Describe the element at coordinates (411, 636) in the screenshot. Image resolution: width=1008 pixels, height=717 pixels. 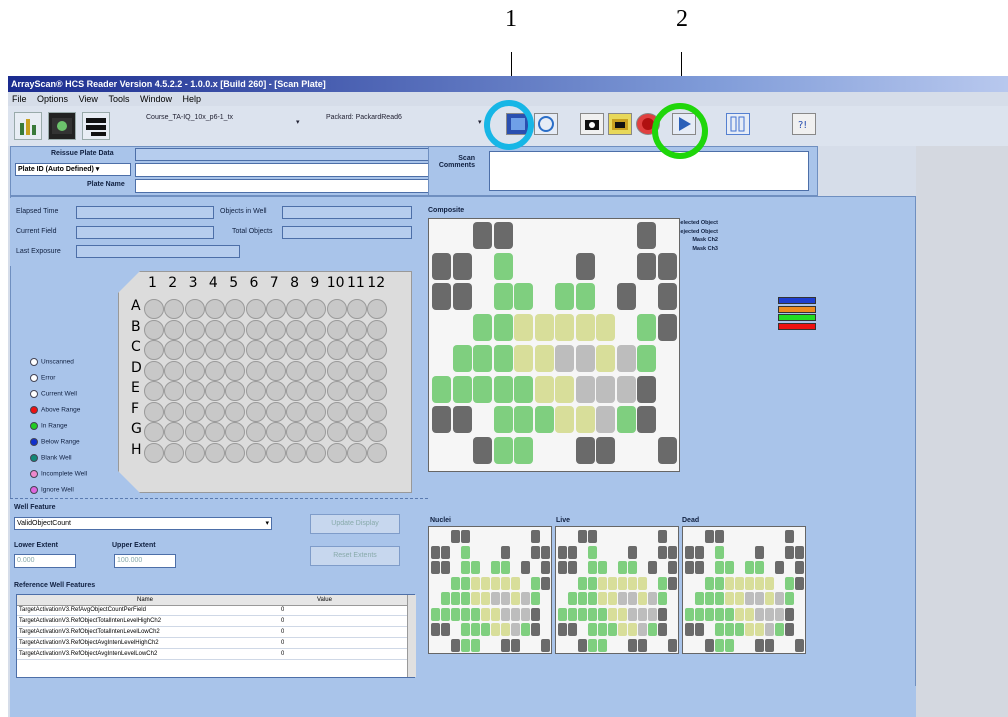
I see `table-scrollbar` at that location.